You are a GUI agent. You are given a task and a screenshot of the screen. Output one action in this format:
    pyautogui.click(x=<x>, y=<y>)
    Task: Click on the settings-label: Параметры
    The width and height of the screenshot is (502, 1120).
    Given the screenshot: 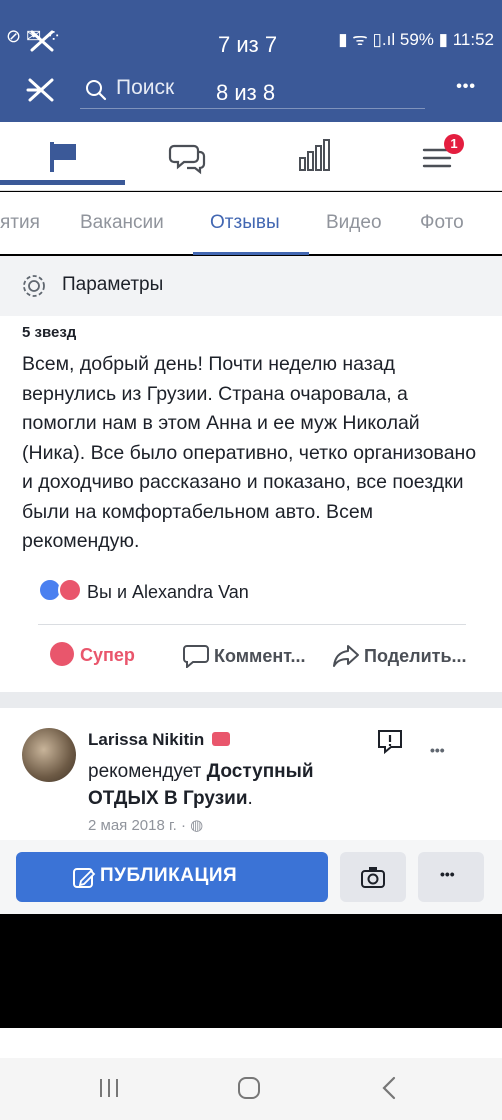 What is the action you would take?
    pyautogui.click(x=113, y=284)
    